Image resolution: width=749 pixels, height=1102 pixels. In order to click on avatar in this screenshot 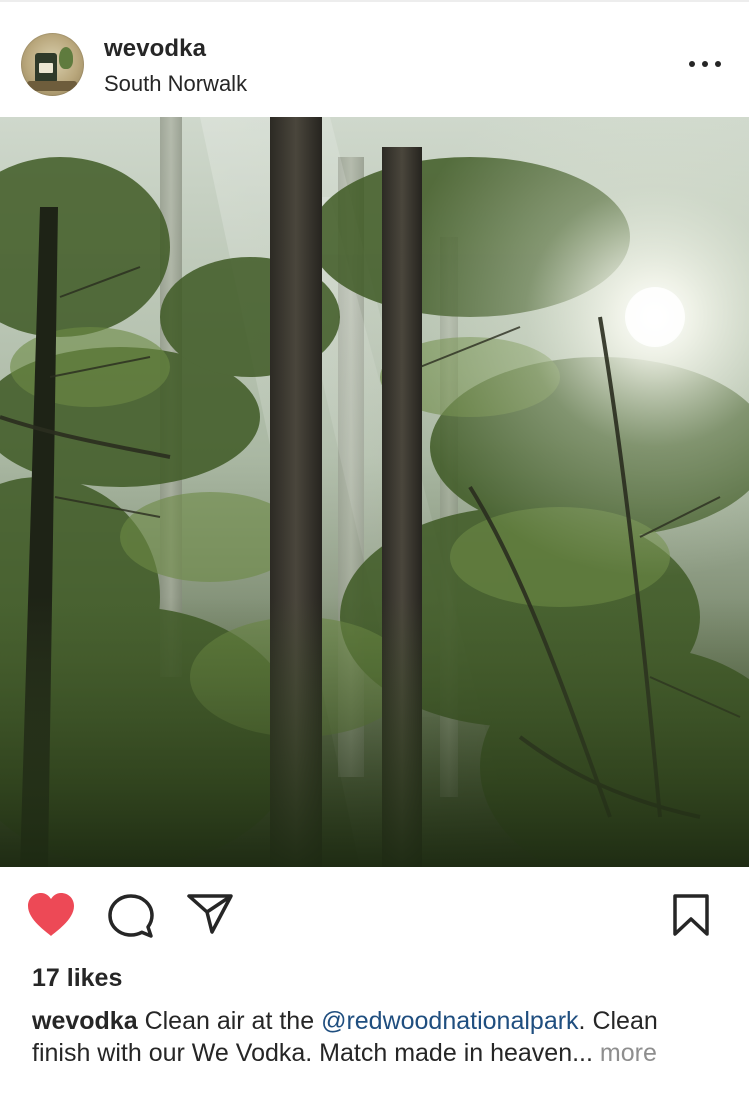, I will do `click(52, 64)`.